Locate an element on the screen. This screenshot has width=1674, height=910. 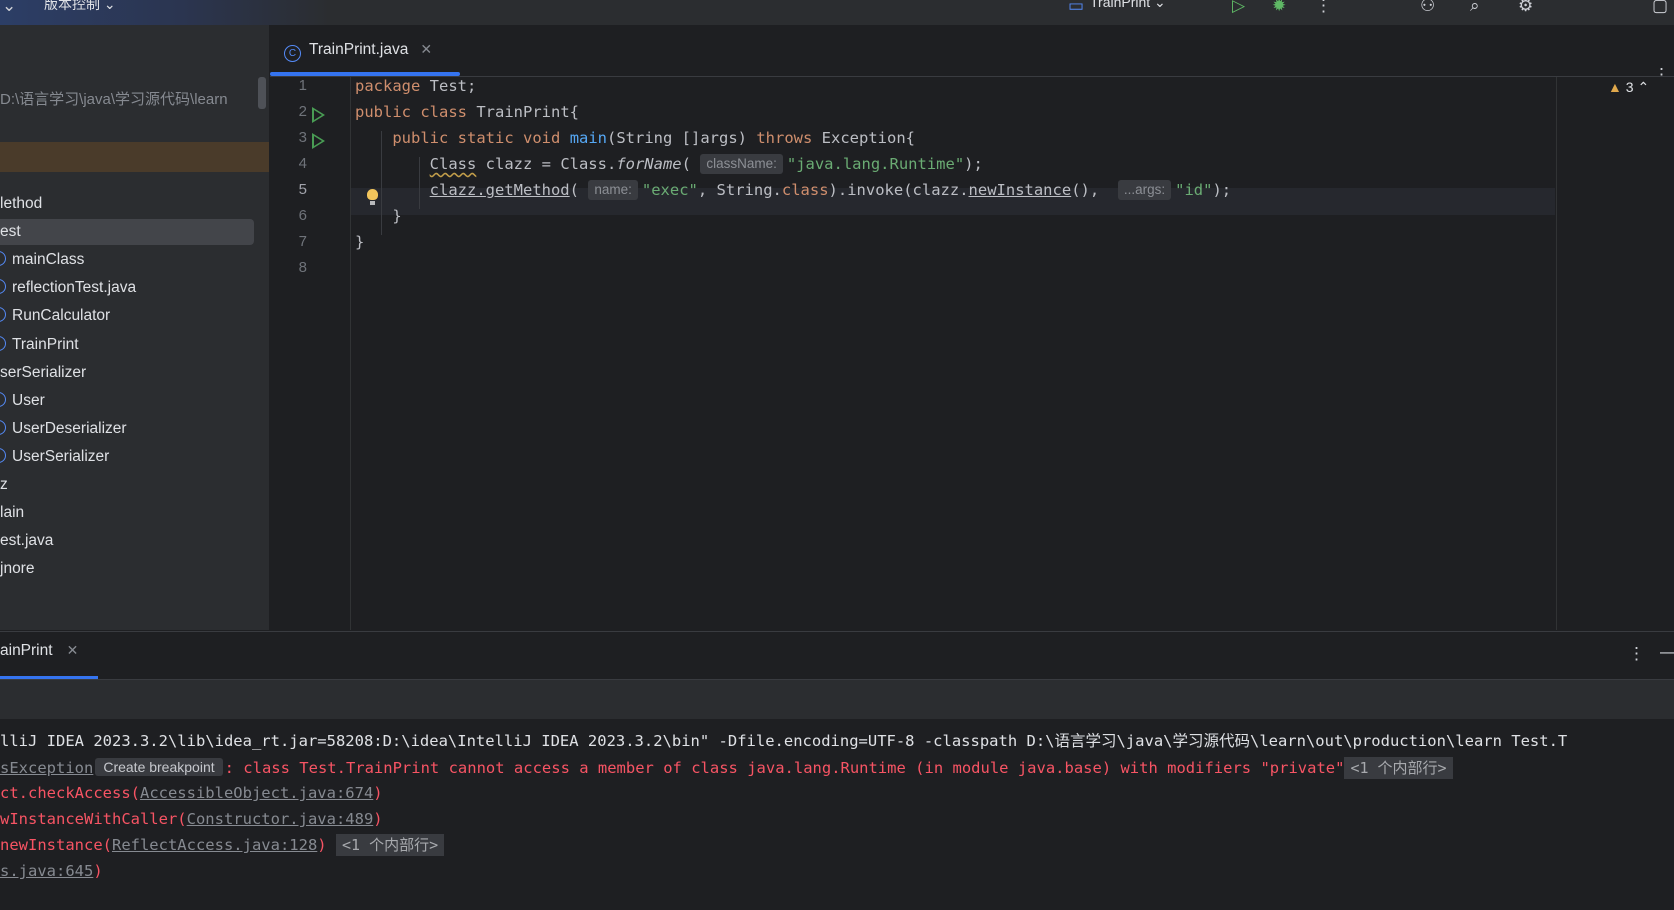
project-tree-item-label: z is located at coordinates (4, 484).